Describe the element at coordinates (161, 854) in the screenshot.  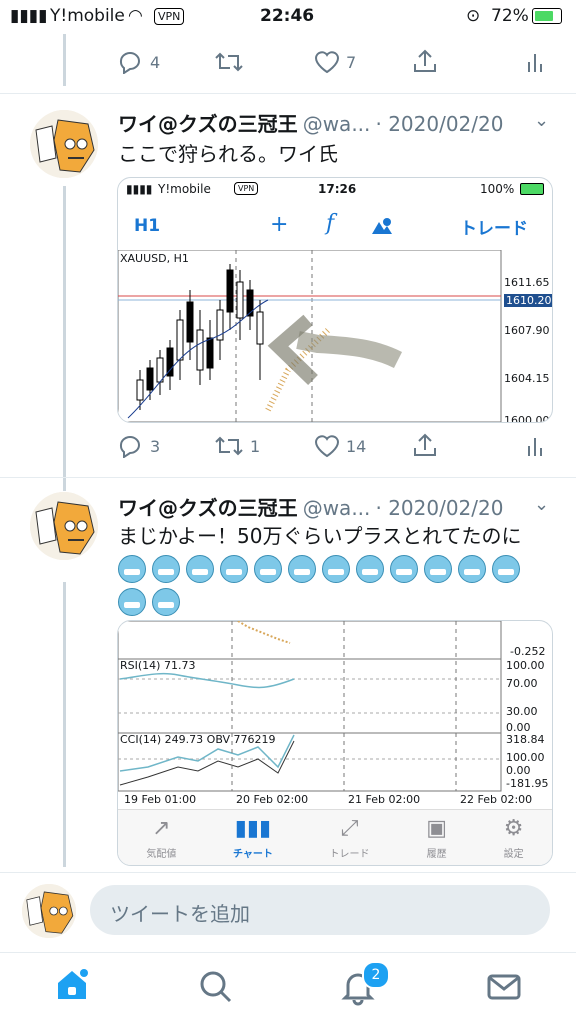
I see `tab-label: 気配値` at that location.